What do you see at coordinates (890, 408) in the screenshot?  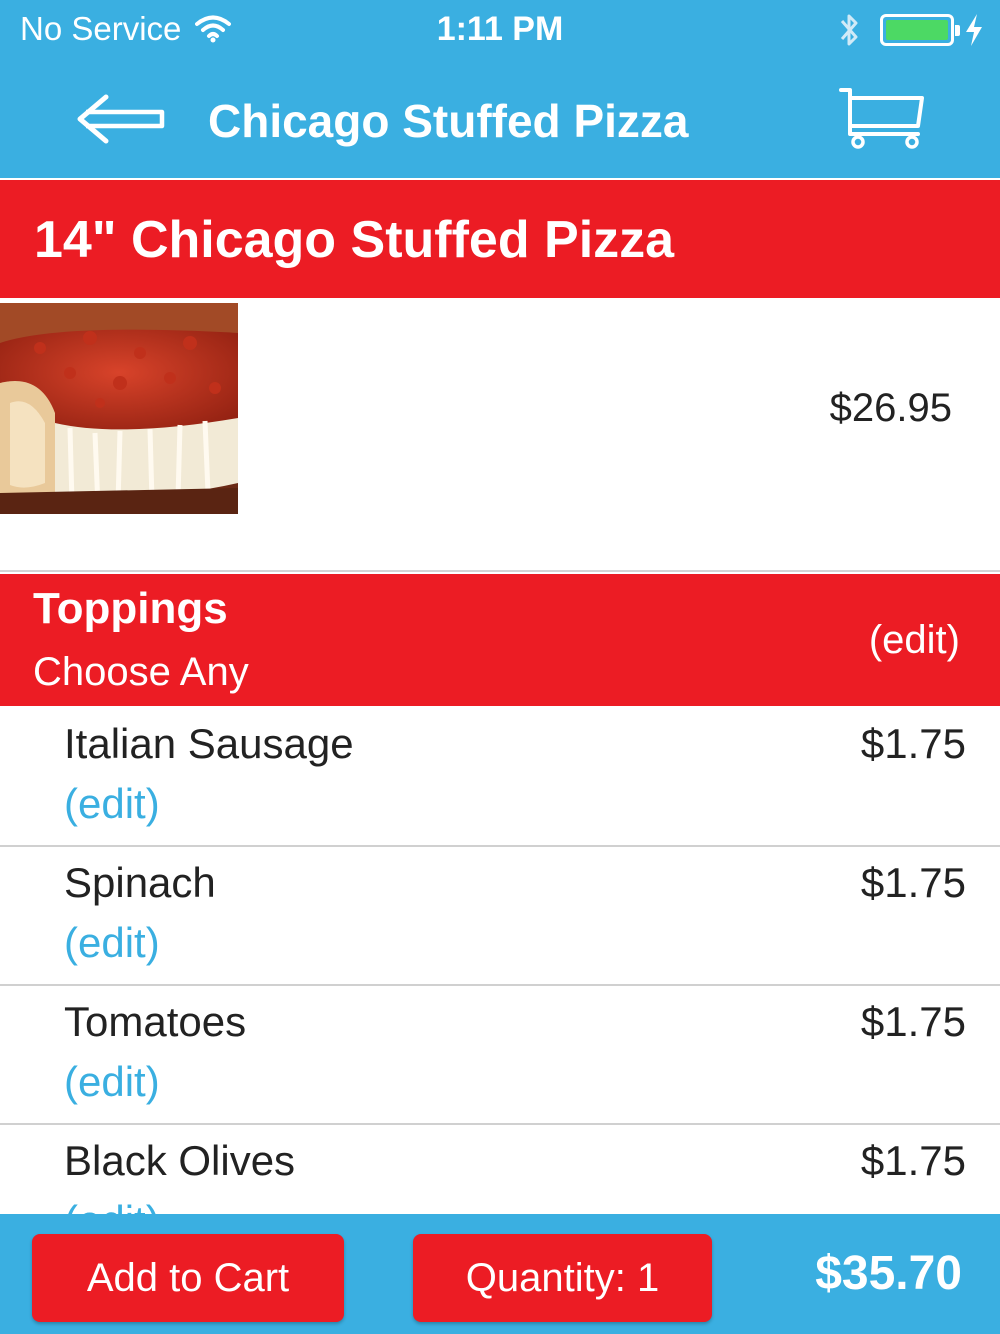 I see `item-price: $26.95` at bounding box center [890, 408].